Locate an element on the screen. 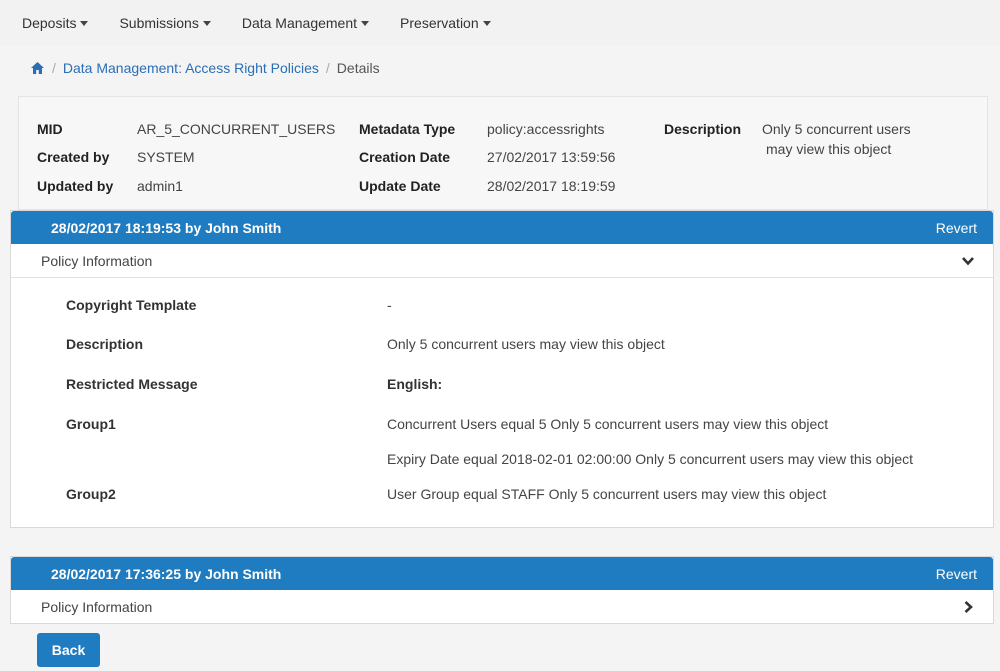 The width and height of the screenshot is (1000, 671). creation-date-label: Creation Date is located at coordinates (405, 157).